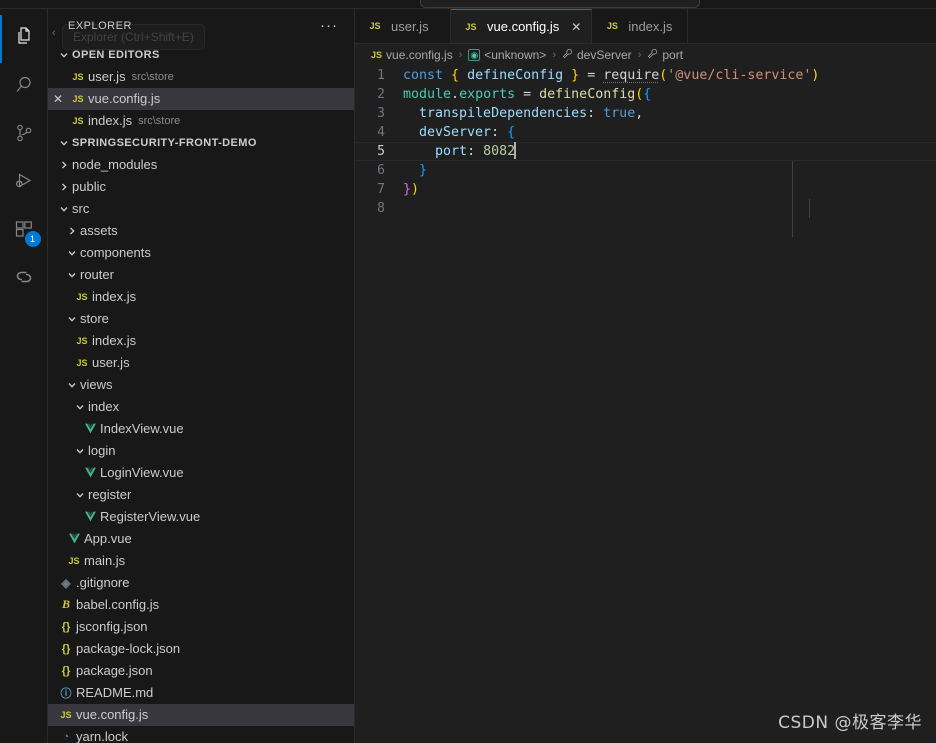 The height and width of the screenshot is (743, 936). What do you see at coordinates (201, 319) in the screenshot?
I see `tree-item-store: store` at bounding box center [201, 319].